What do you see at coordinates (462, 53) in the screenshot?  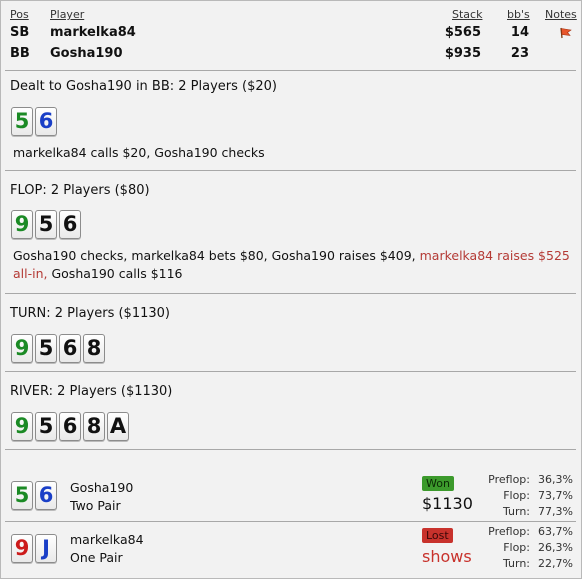 I see `player-stack: $935` at bounding box center [462, 53].